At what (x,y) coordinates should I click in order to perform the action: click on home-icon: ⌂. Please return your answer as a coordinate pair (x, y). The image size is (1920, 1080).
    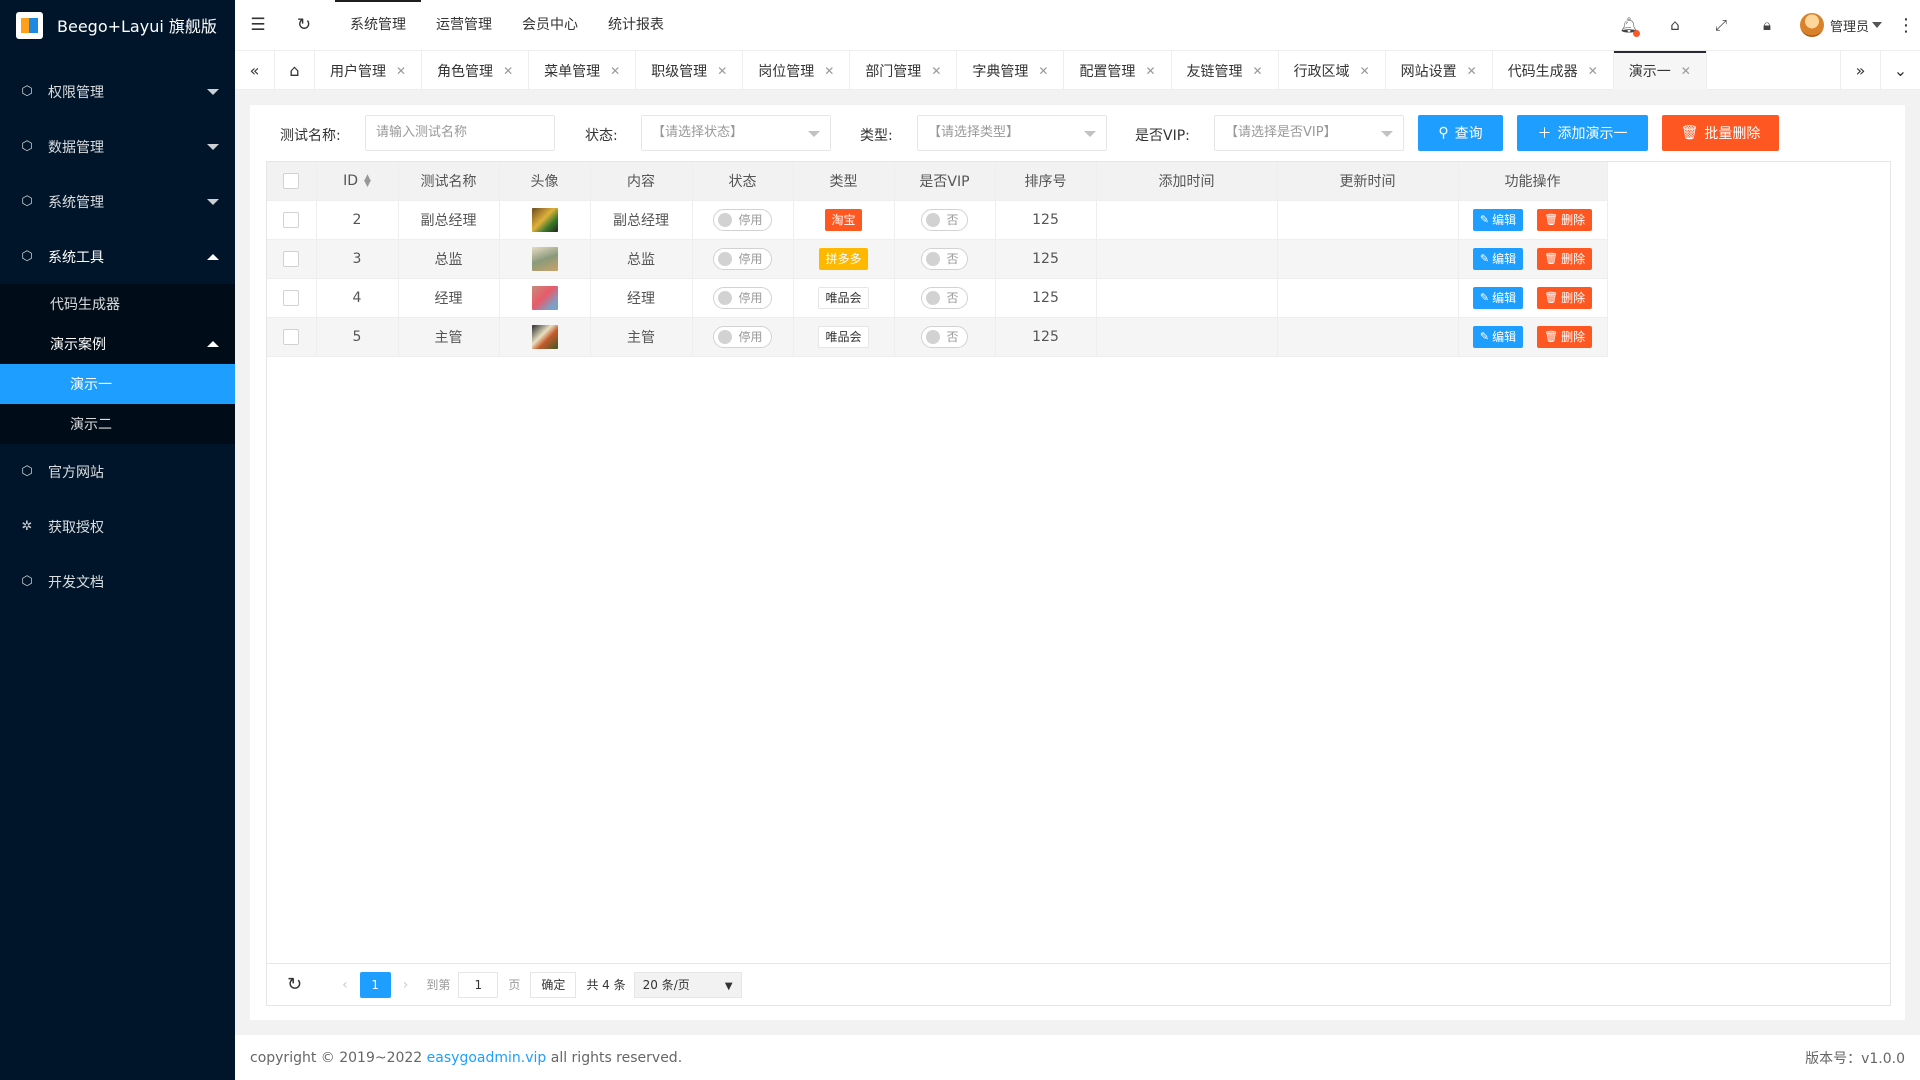
    Looking at the image, I should click on (295, 70).